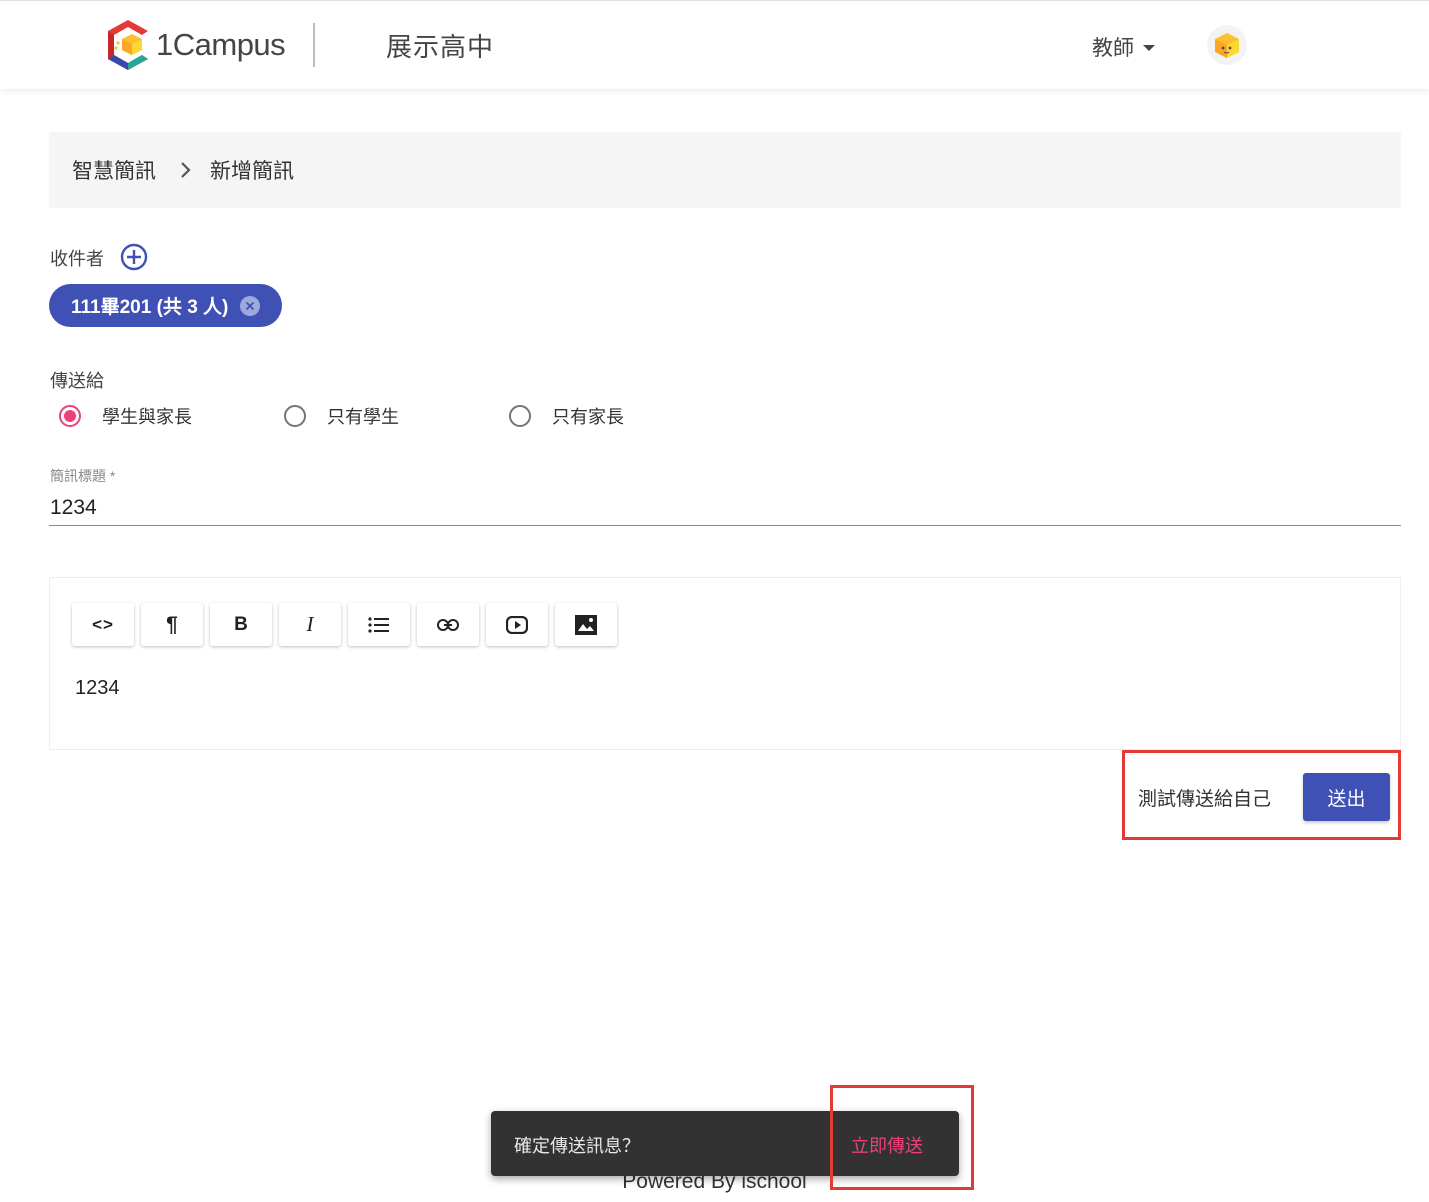 The image size is (1429, 1202). Describe the element at coordinates (172, 624) in the screenshot. I see `paragraph-icon: ¶` at that location.